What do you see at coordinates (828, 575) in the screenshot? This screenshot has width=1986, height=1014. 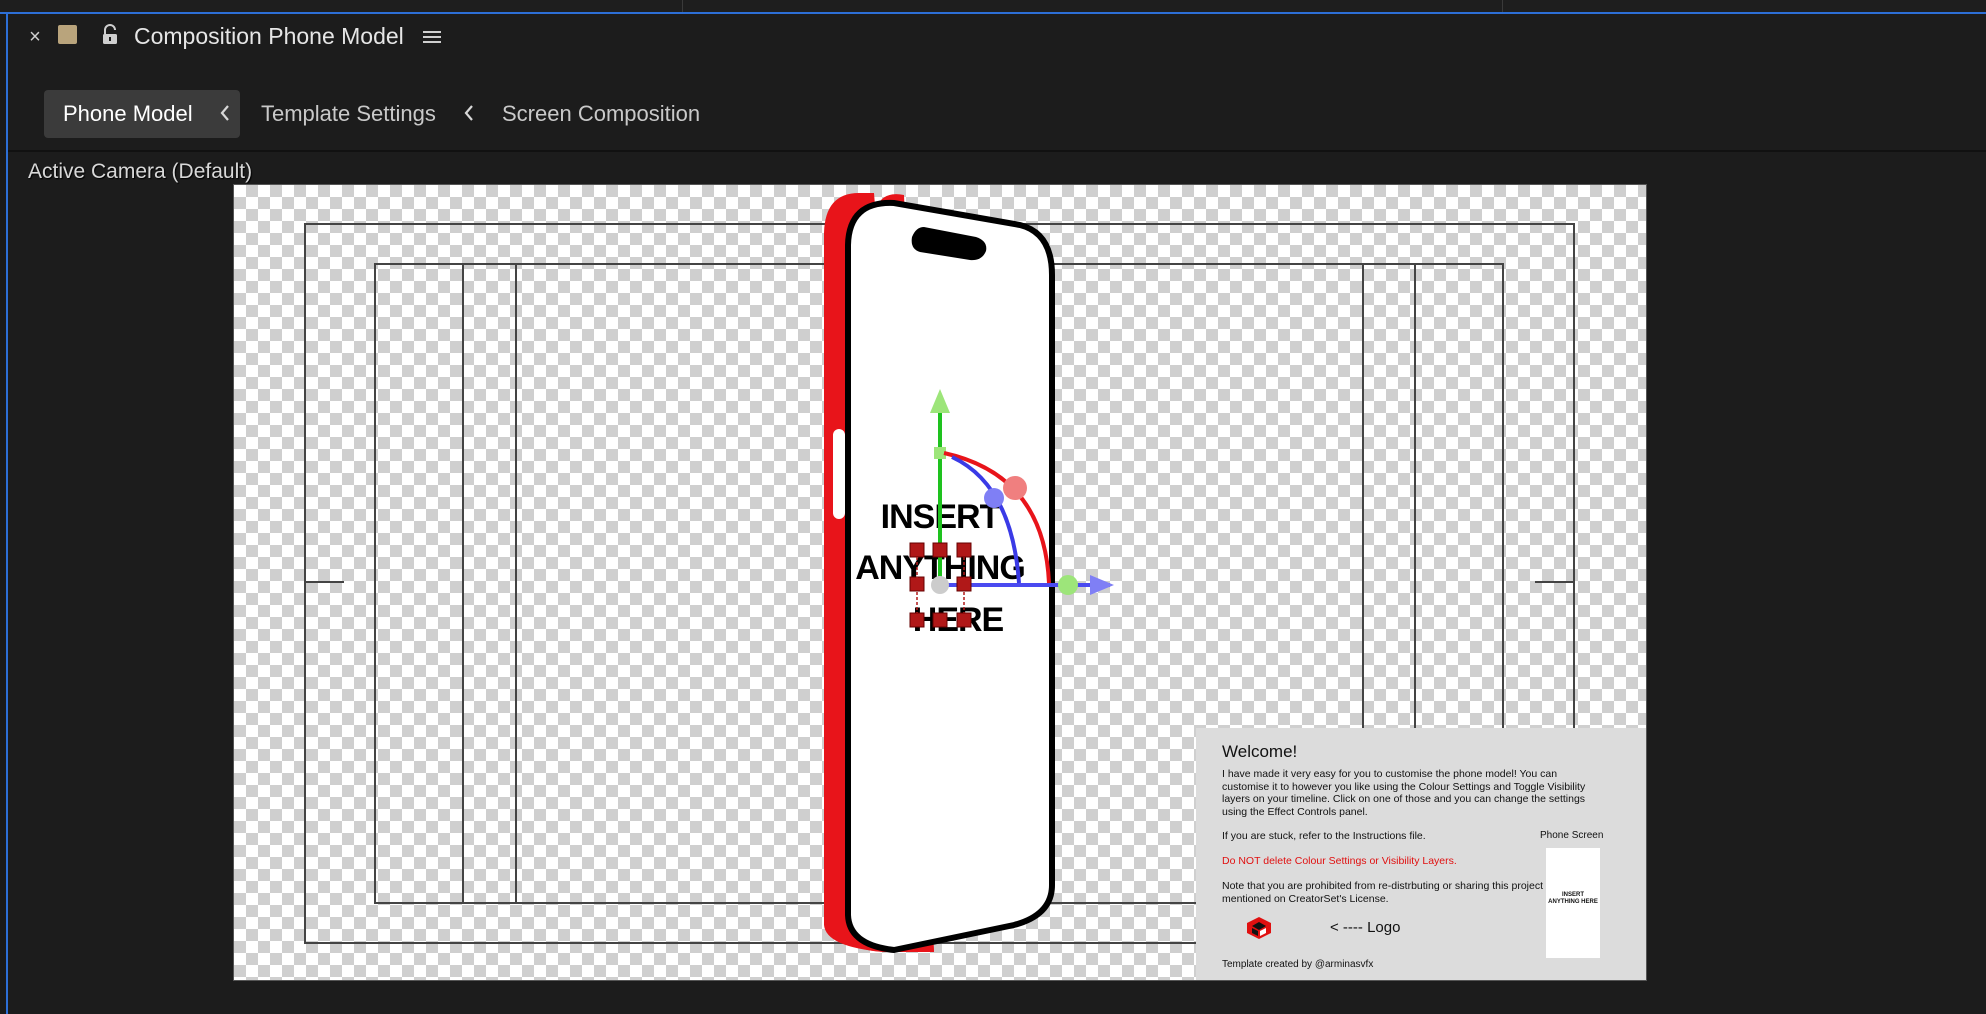 I see `phone-side-red` at bounding box center [828, 575].